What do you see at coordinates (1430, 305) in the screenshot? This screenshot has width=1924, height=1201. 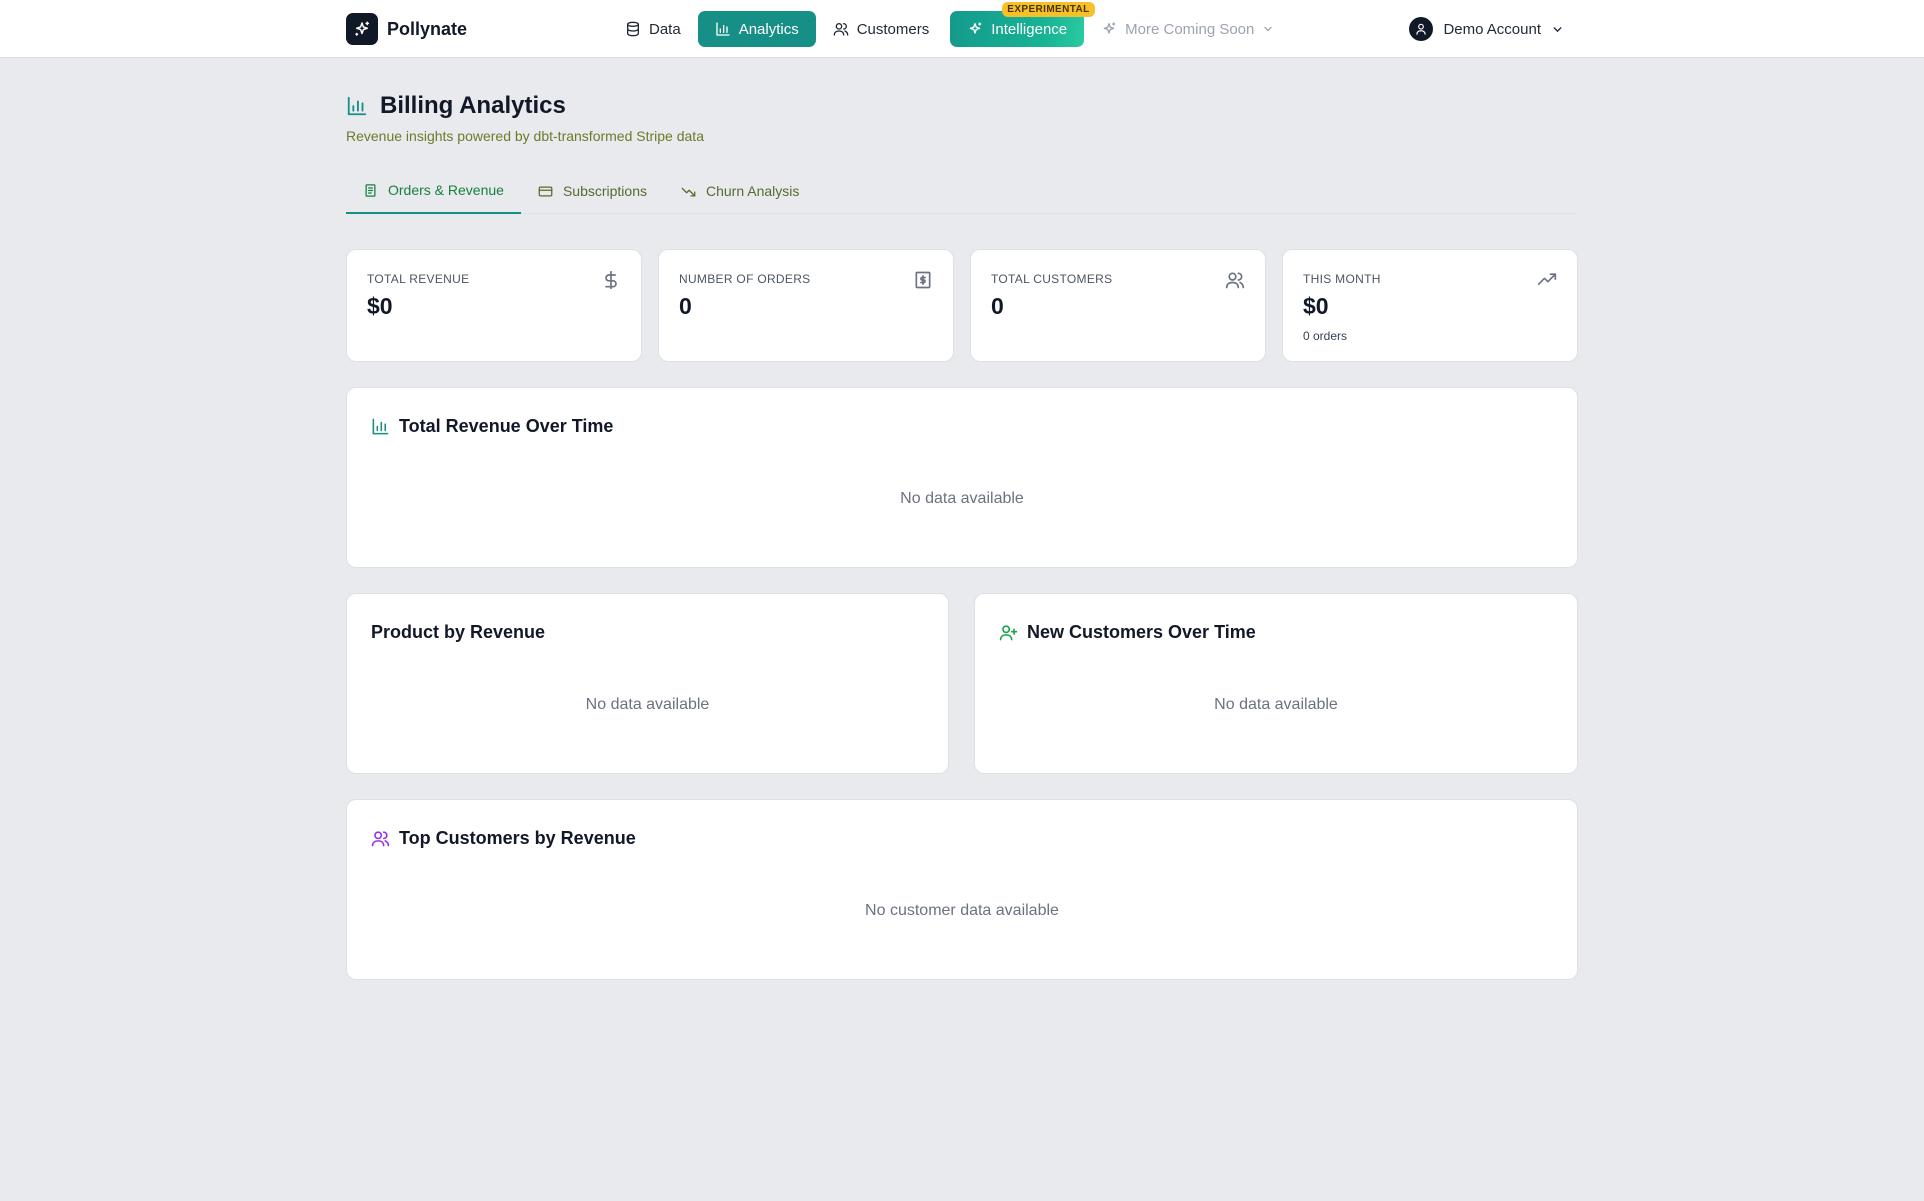 I see `stat-card-this-month: THIS MONTH $0 0 orders` at bounding box center [1430, 305].